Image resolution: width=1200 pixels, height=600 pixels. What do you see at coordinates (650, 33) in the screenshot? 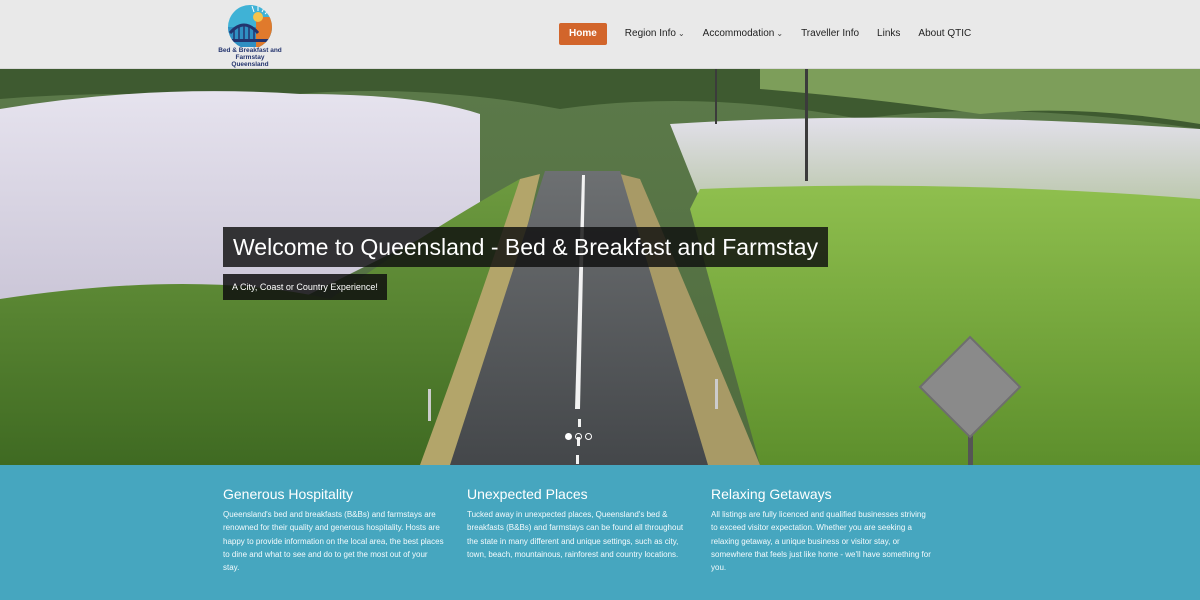
I see `nav-region-info-label: Region Info` at bounding box center [650, 33].